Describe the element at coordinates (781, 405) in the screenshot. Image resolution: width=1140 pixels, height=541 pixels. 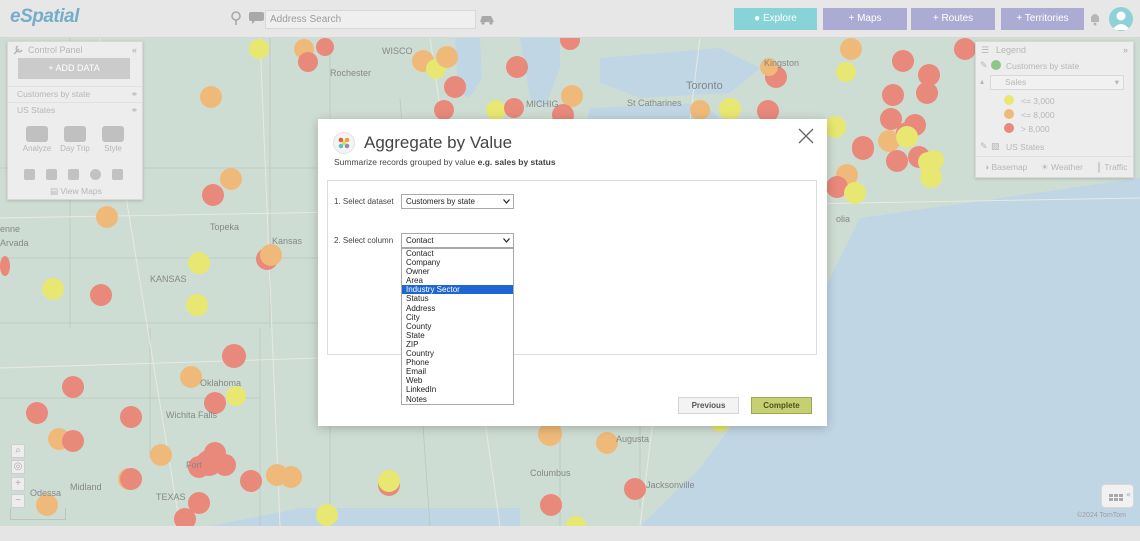
I see `complete-button: Complete` at that location.